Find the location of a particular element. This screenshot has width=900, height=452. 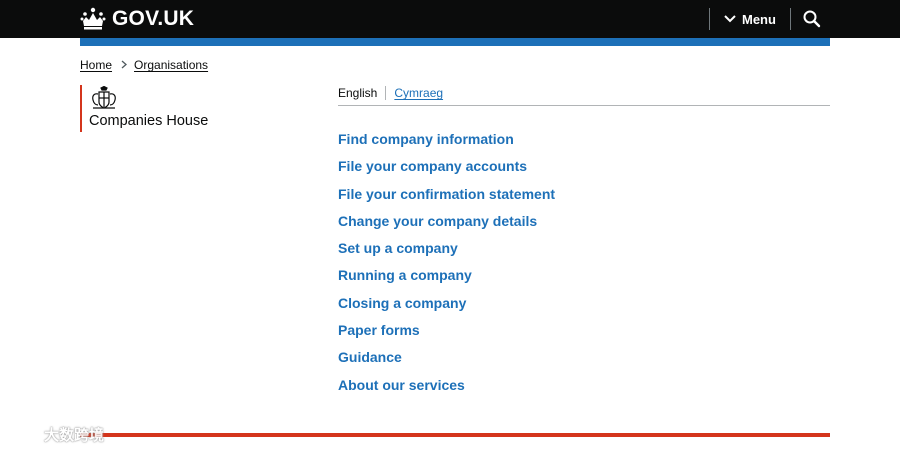

search-icon is located at coordinates (812, 19).